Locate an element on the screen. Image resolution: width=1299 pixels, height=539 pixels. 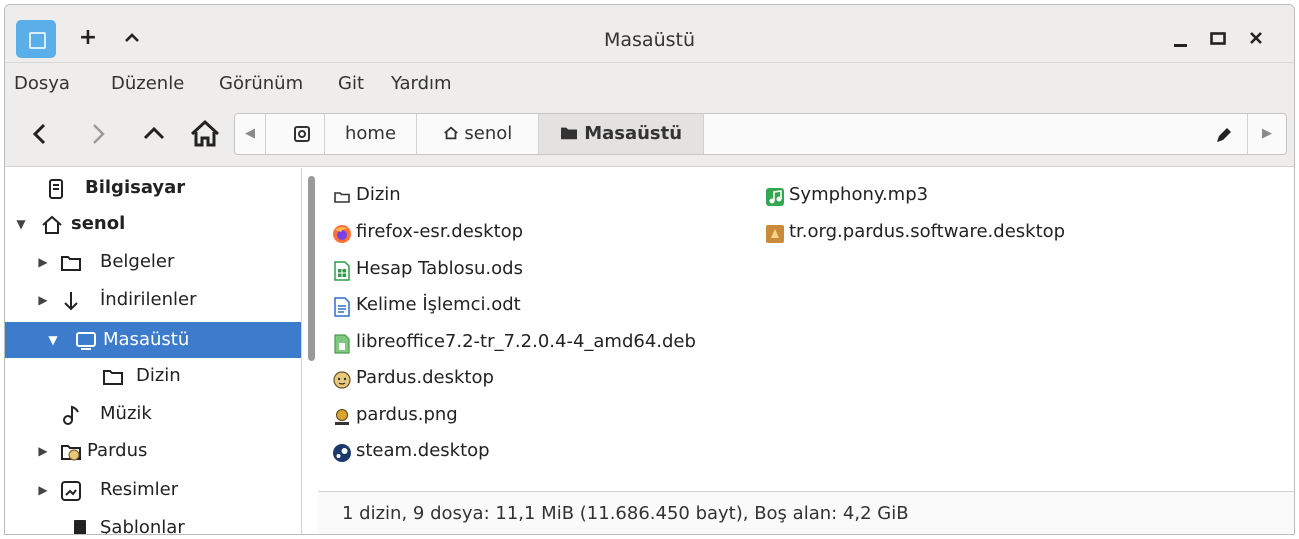
up-arrow-icon is located at coordinates (154, 133).